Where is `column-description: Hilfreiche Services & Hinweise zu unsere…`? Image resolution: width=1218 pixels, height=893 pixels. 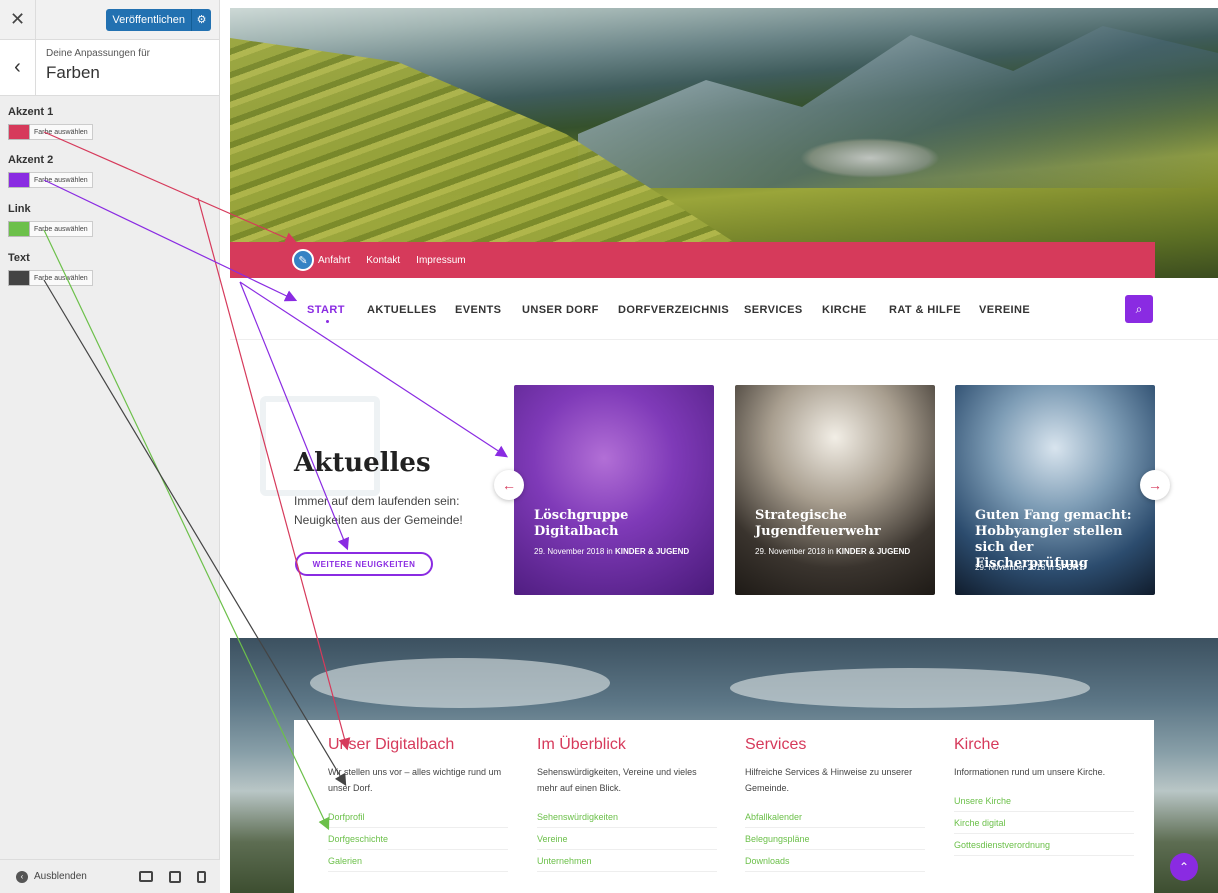
column-description: Hilfreiche Services & Hinweise zu unsere… is located at coordinates (829, 780).